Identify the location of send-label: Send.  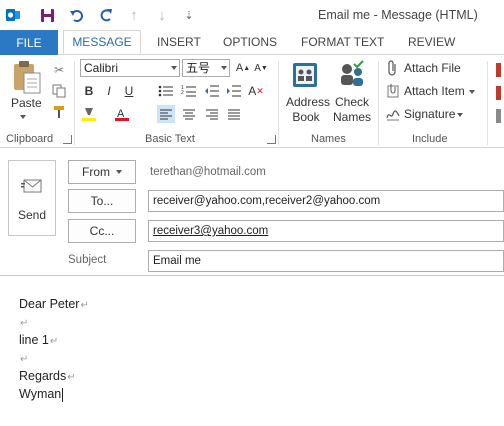
(32, 215).